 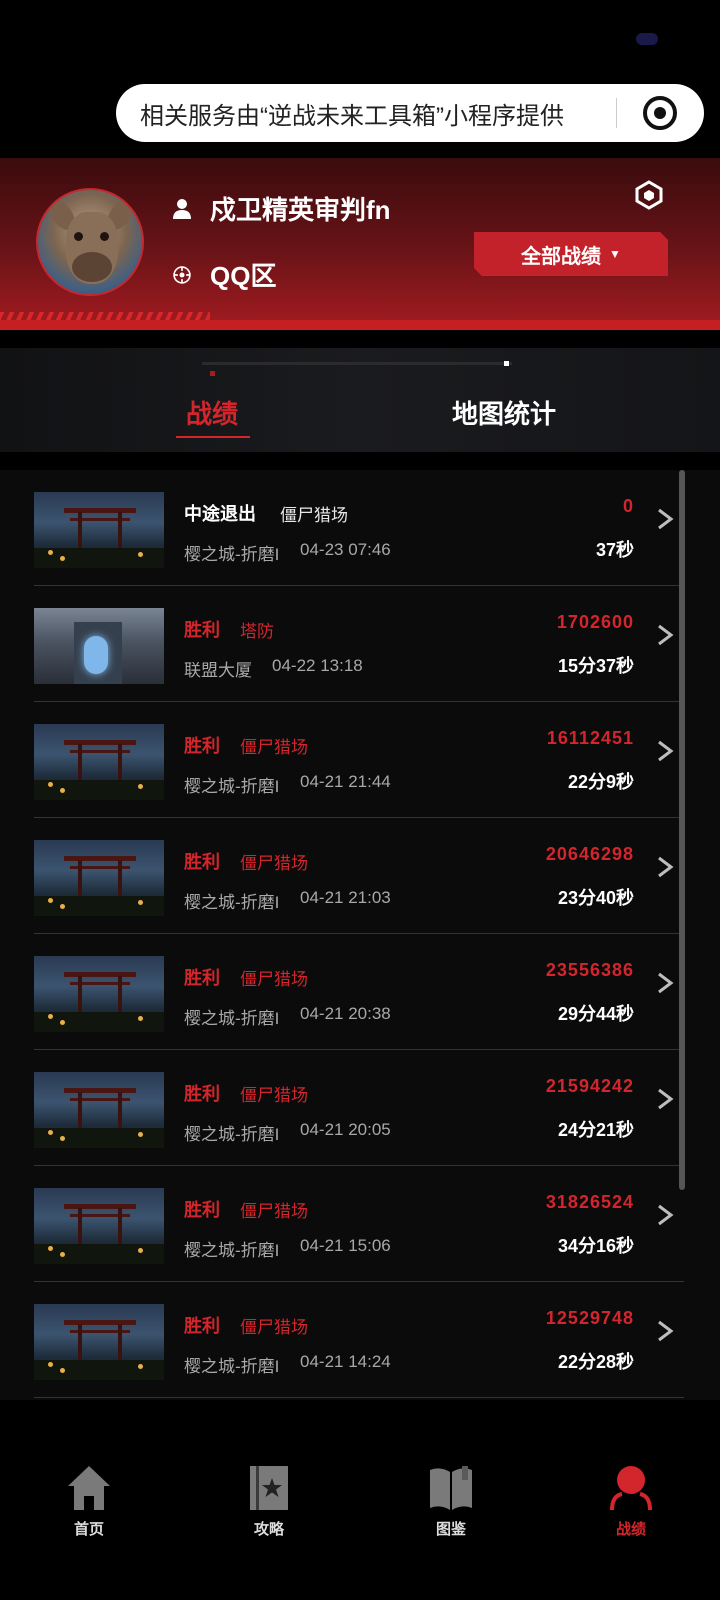 What do you see at coordinates (595, 898) in the screenshot?
I see `duration-value: 23分40秒` at bounding box center [595, 898].